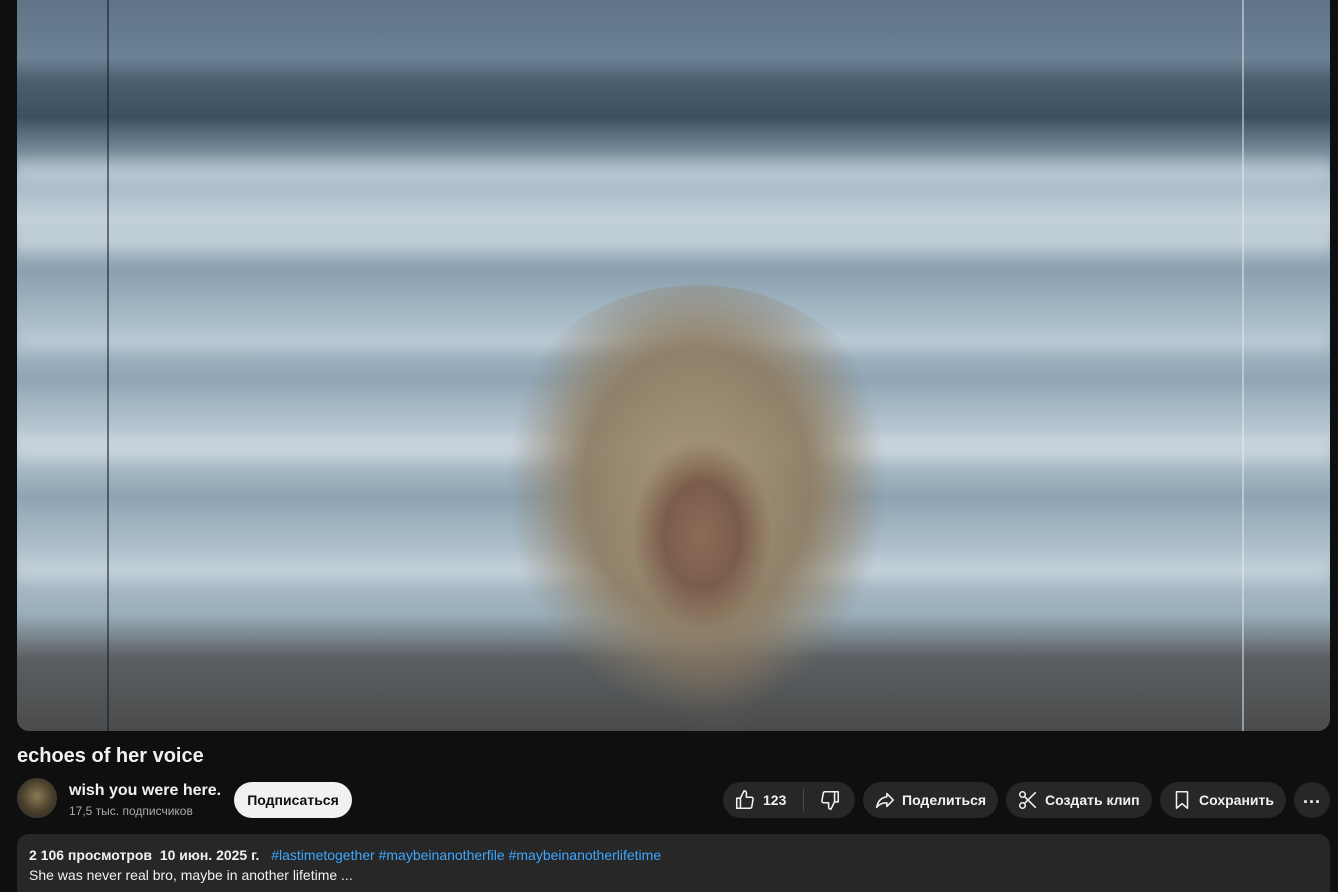 Image resolution: width=1338 pixels, height=892 pixels. Describe the element at coordinates (110, 756) in the screenshot. I see `video-title: echoes of her voice` at that location.